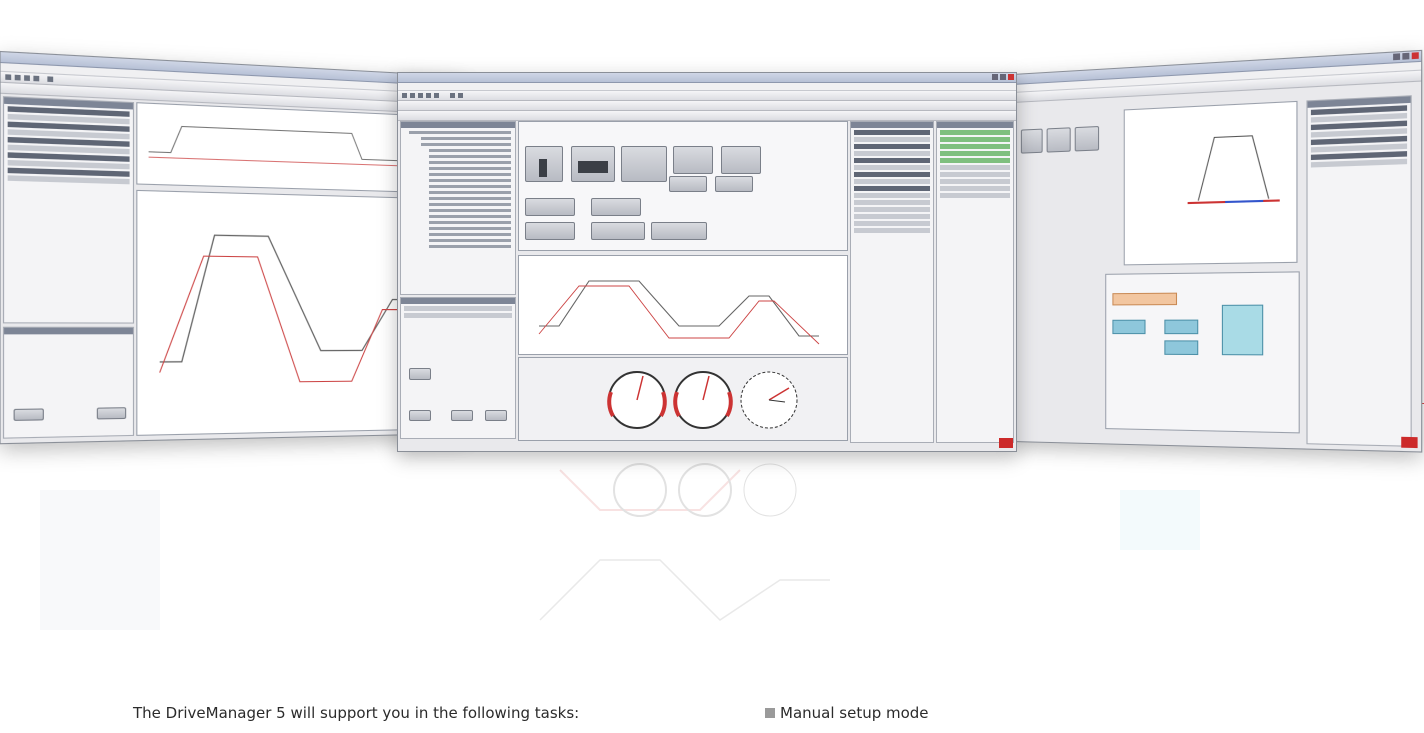 The height and width of the screenshot is (733, 1424). Describe the element at coordinates (420, 374) in the screenshot. I see `start-button` at that location.